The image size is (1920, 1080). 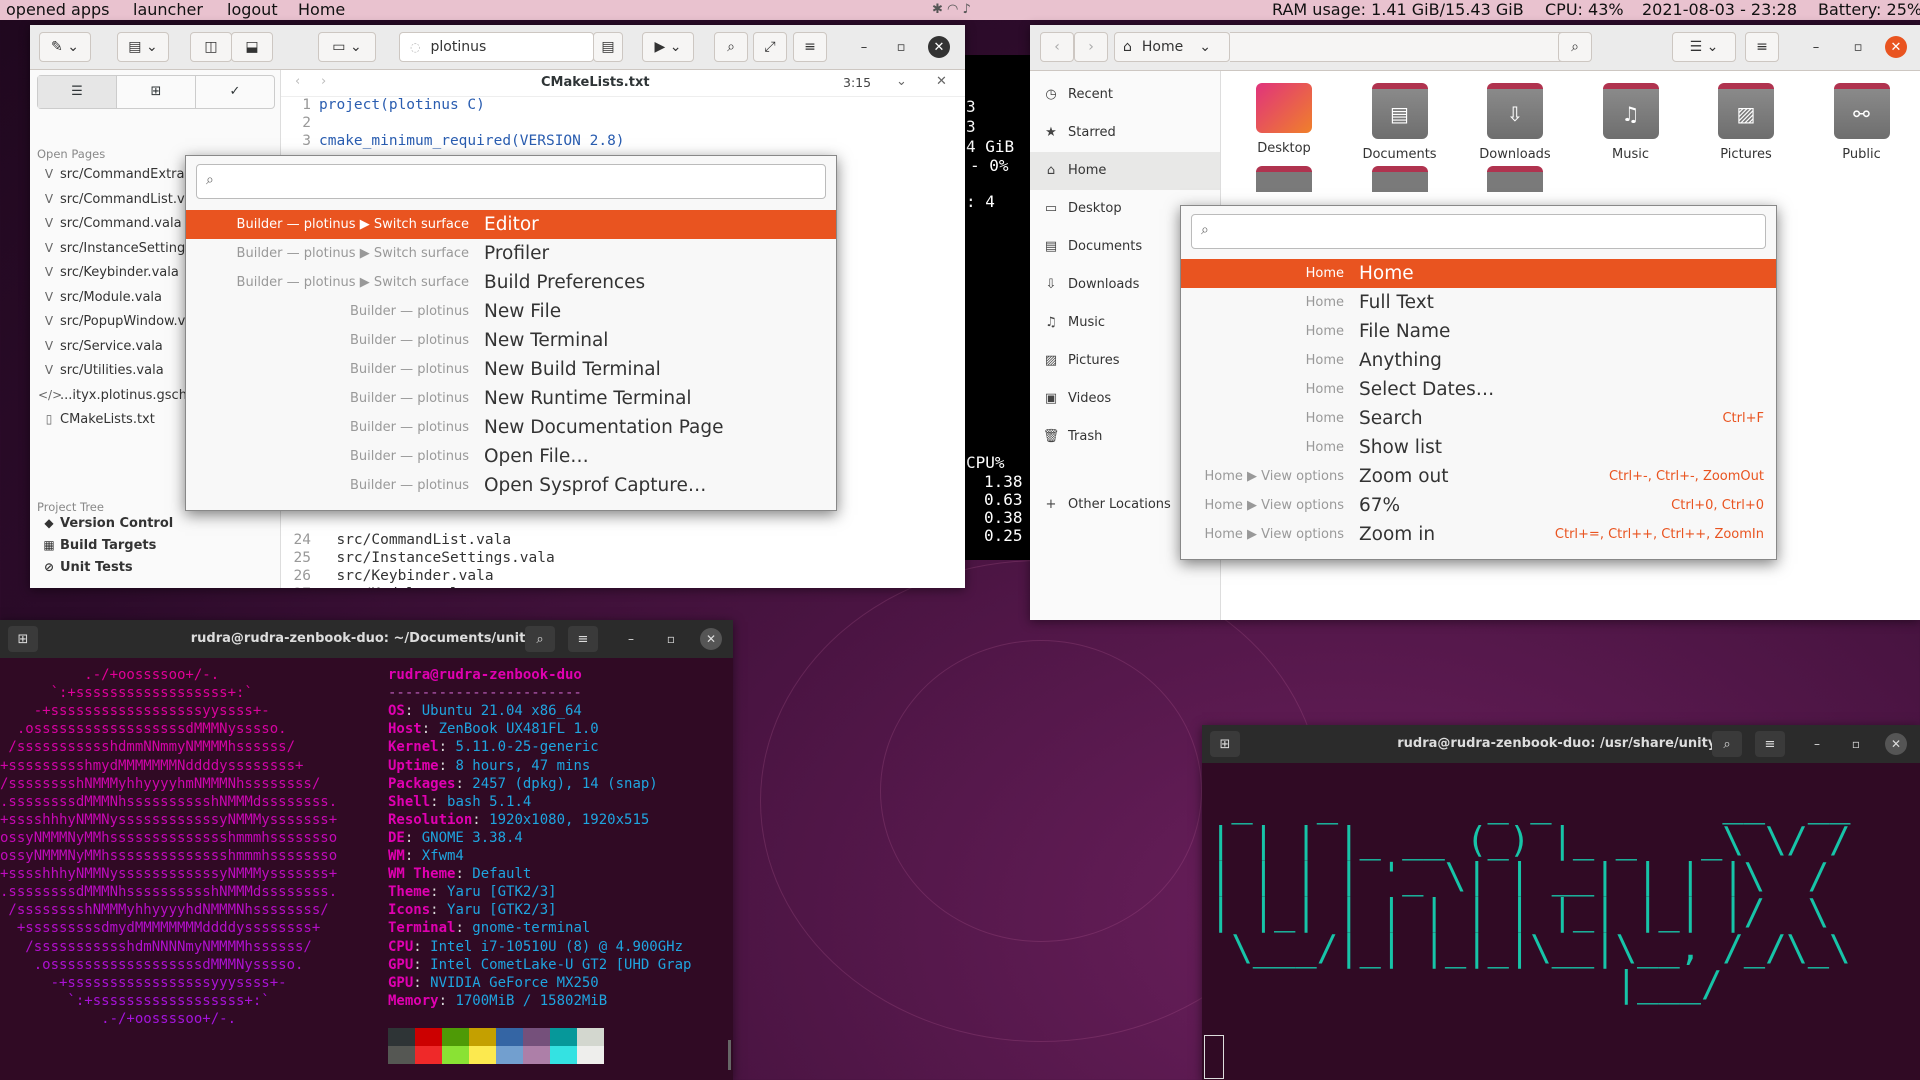 What do you see at coordinates (901, 81) in the screenshot?
I see `chevron-down-icon: ⌄` at bounding box center [901, 81].